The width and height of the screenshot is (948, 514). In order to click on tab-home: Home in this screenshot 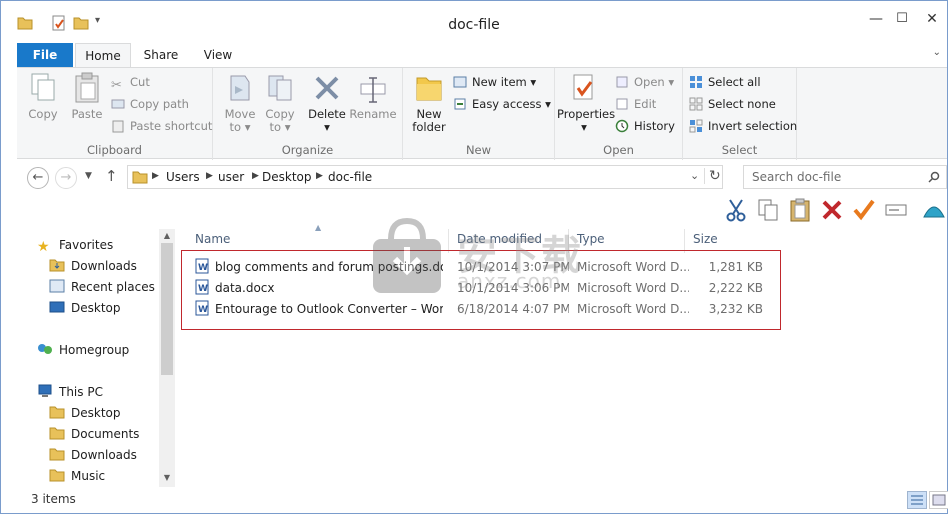, I will do `click(103, 55)`.